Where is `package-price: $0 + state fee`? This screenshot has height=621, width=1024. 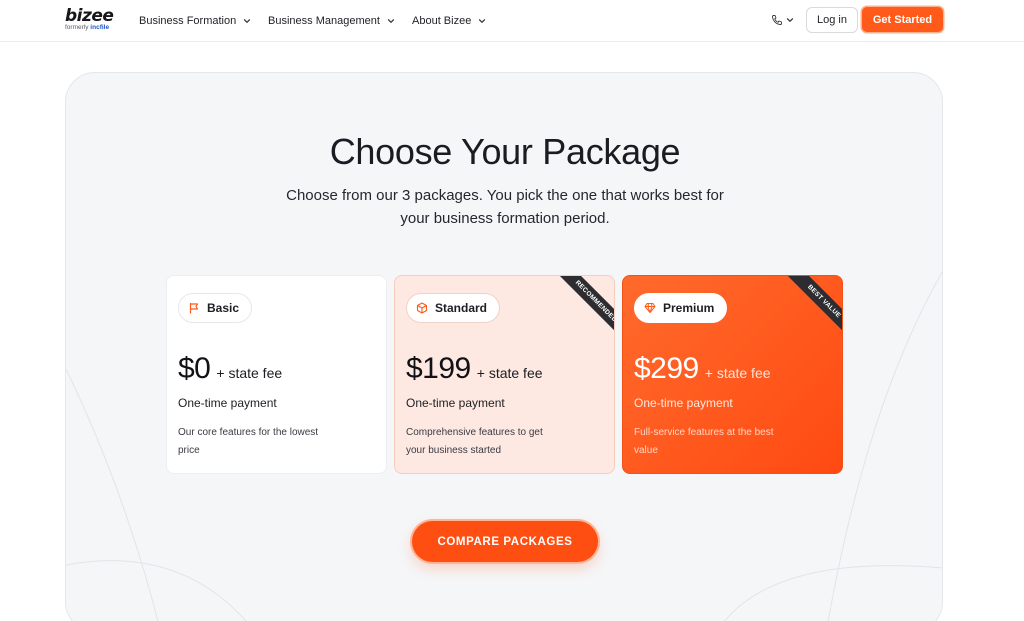 package-price: $0 + state fee is located at coordinates (230, 369).